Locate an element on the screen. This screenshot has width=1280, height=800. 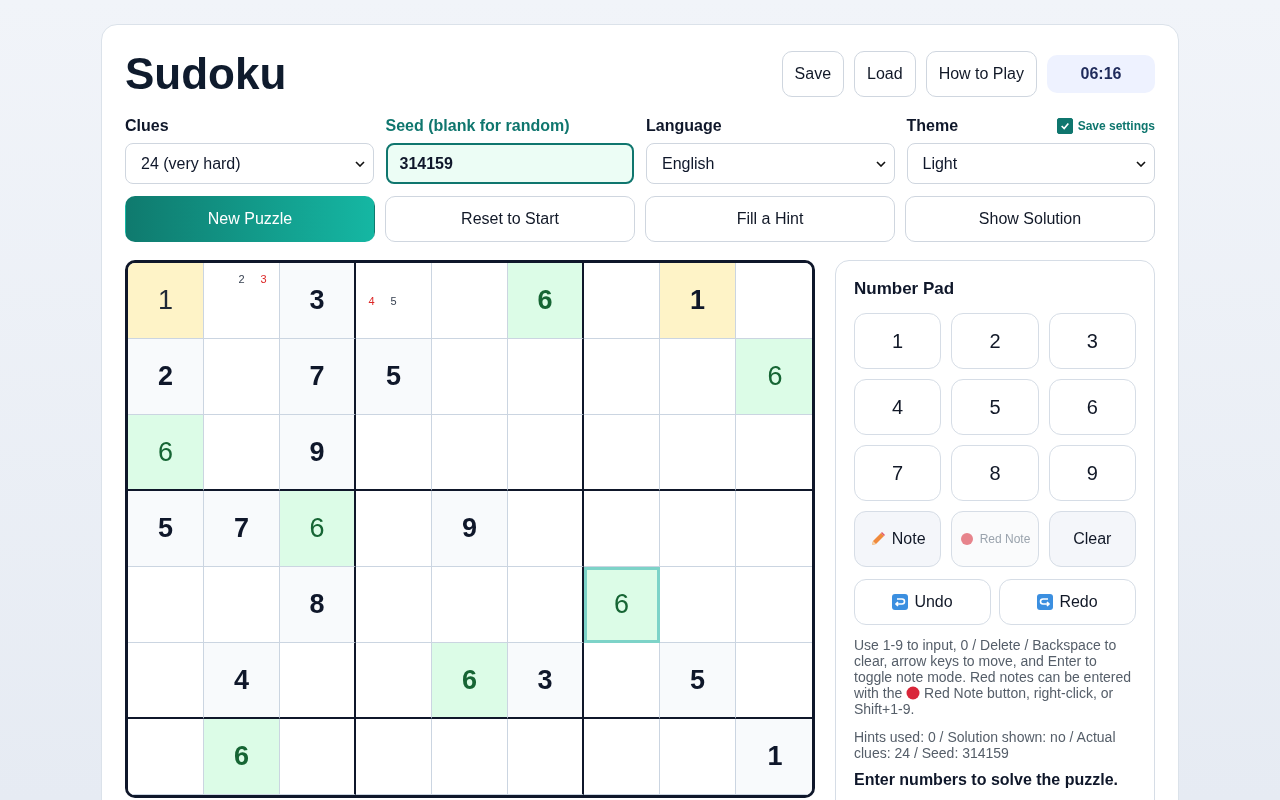
stats-text: Hints used: 0 / Solution shown: no / Actual clues: 24 / Seed: 314159 is located at coordinates (985, 745).